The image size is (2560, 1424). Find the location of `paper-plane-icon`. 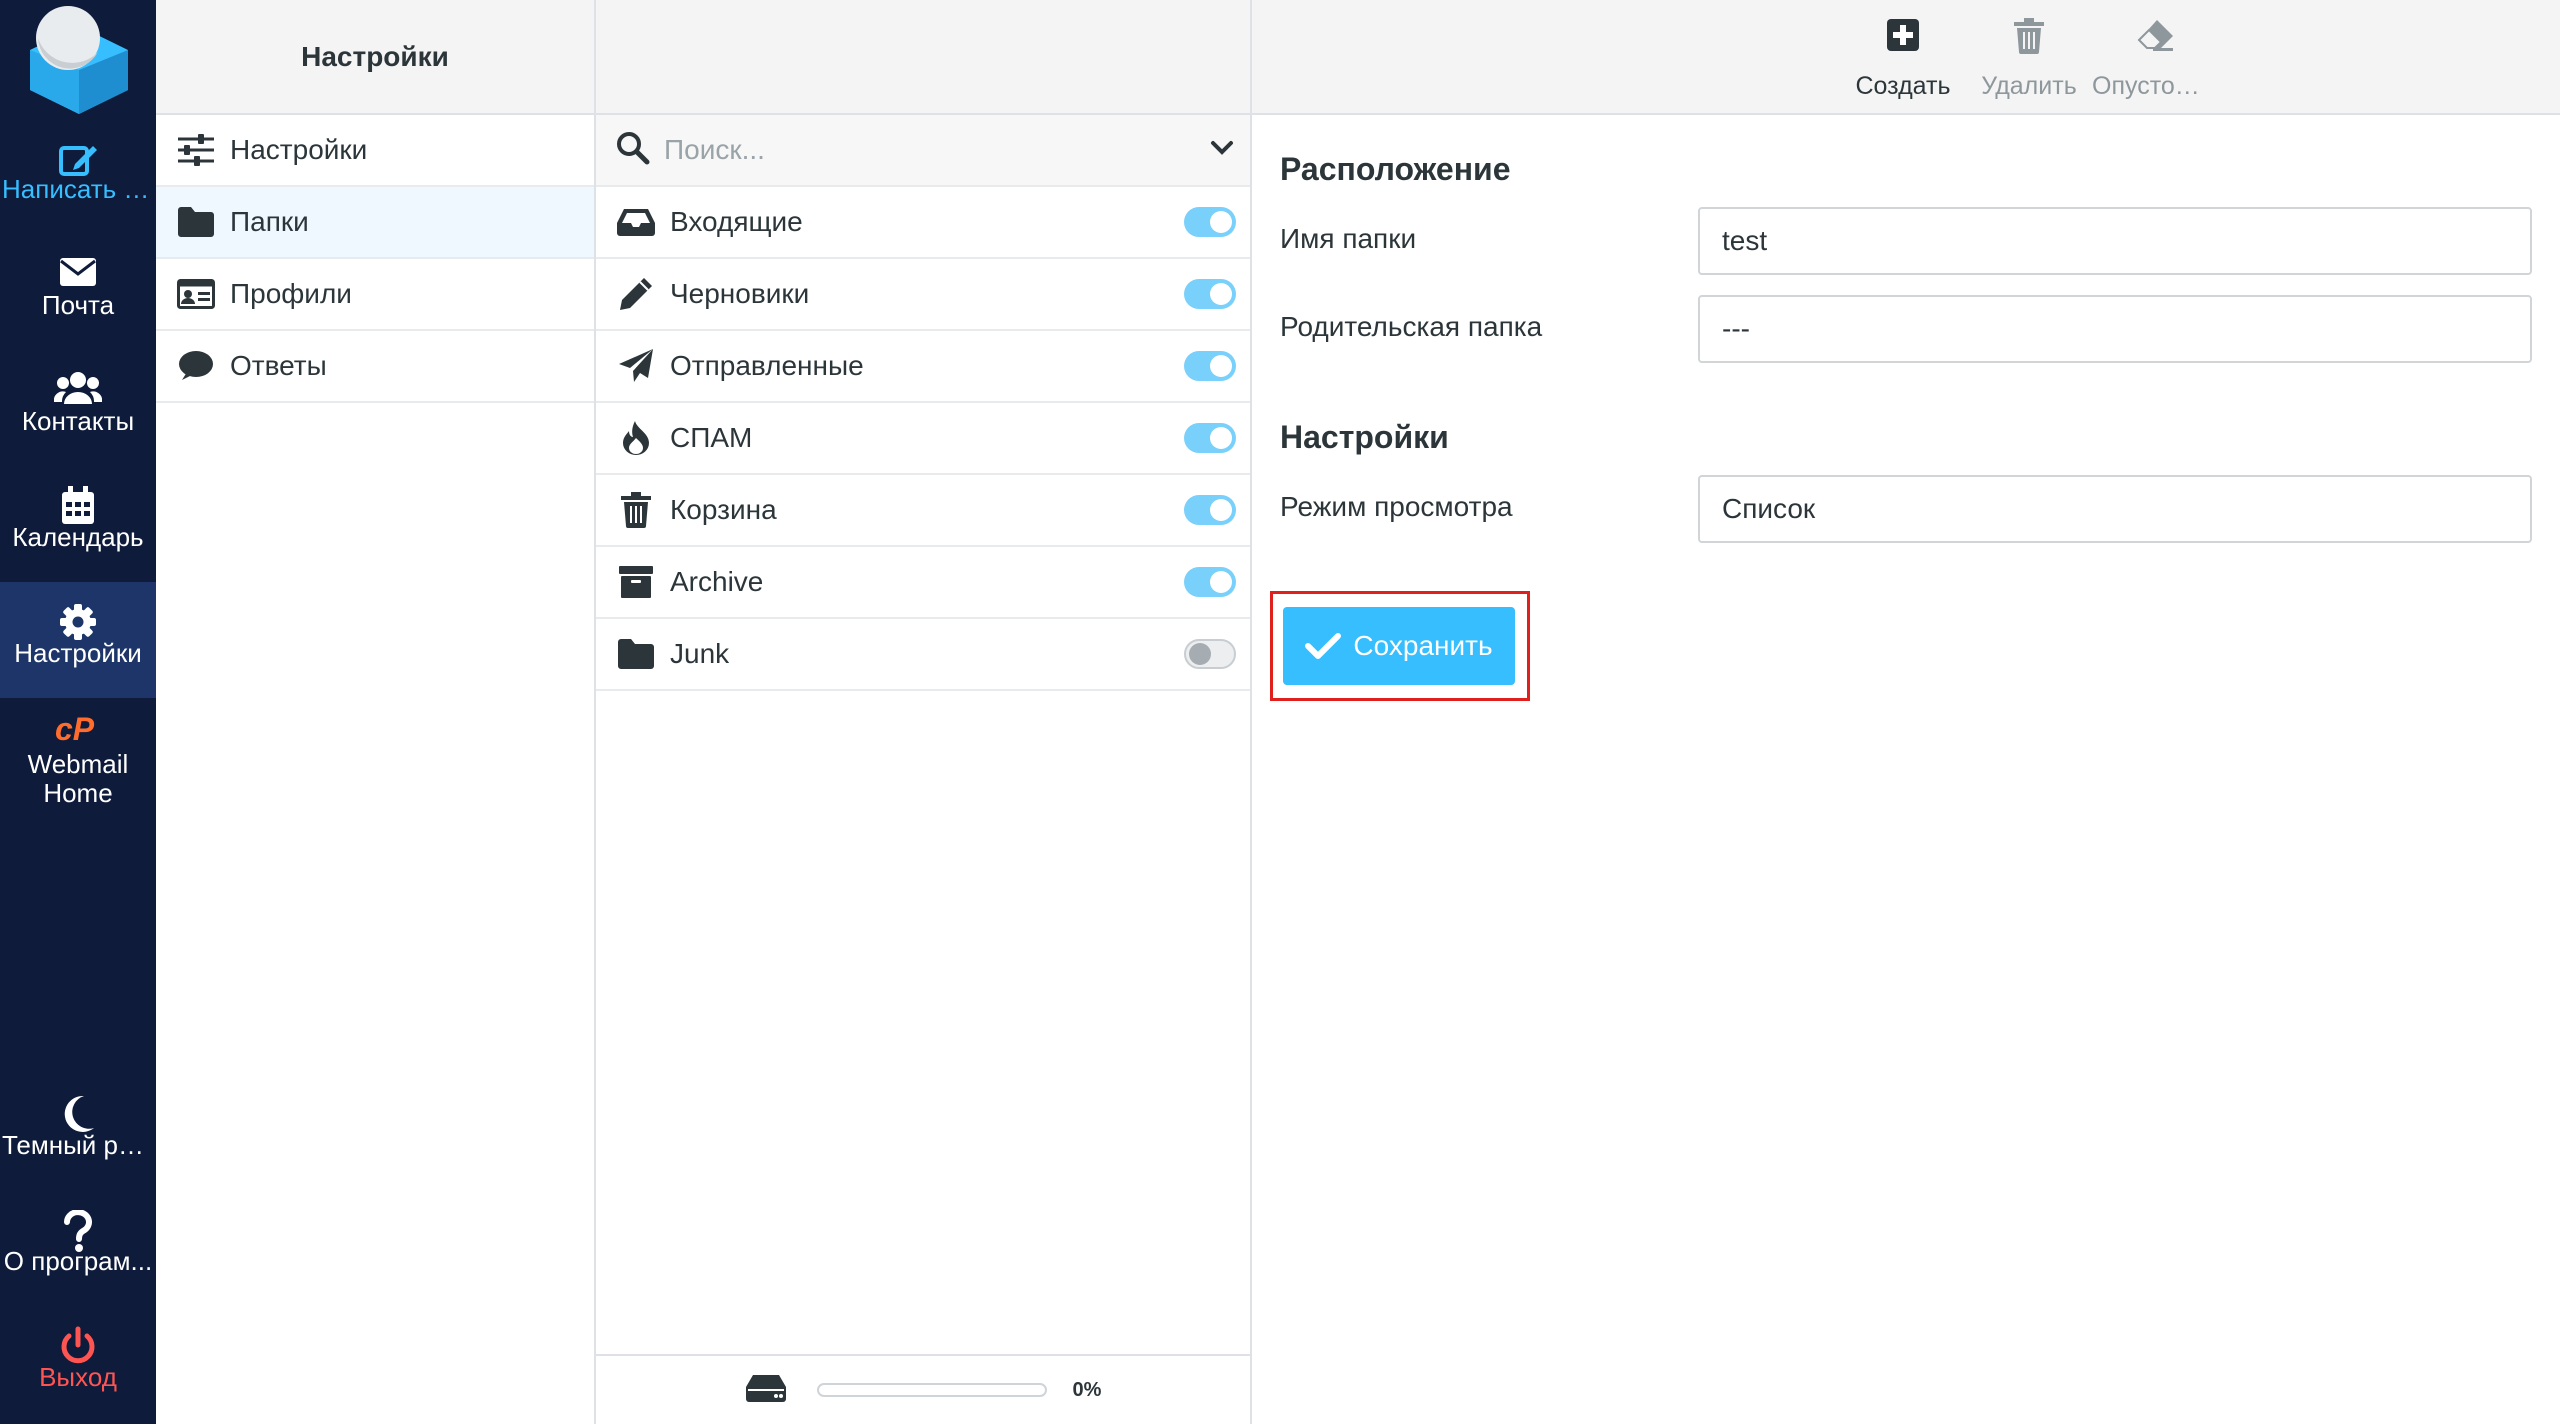

paper-plane-icon is located at coordinates (636, 366).